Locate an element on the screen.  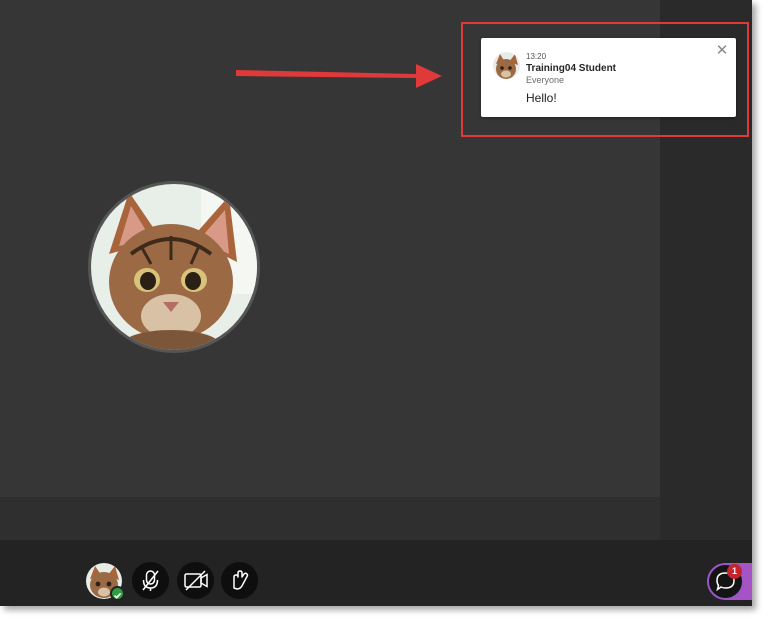
raise-hand-button is located at coordinates (239, 580).